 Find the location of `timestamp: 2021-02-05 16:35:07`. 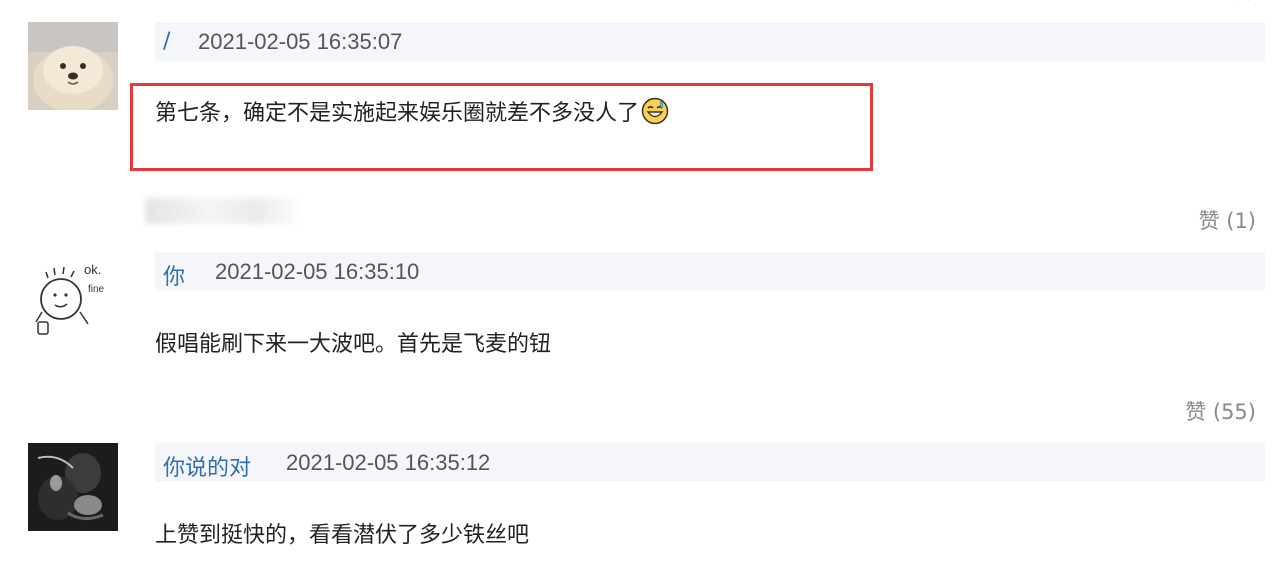

timestamp: 2021-02-05 16:35:07 is located at coordinates (300, 41).